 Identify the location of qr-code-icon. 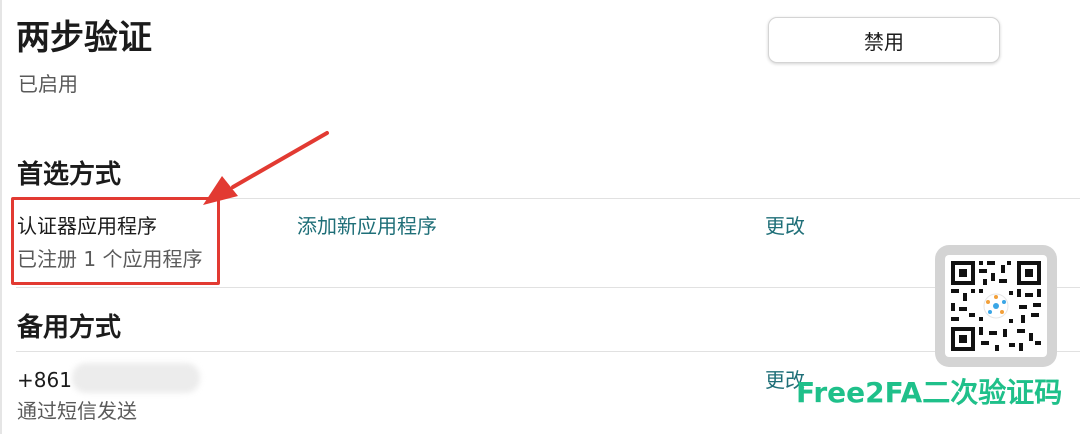
(996, 306).